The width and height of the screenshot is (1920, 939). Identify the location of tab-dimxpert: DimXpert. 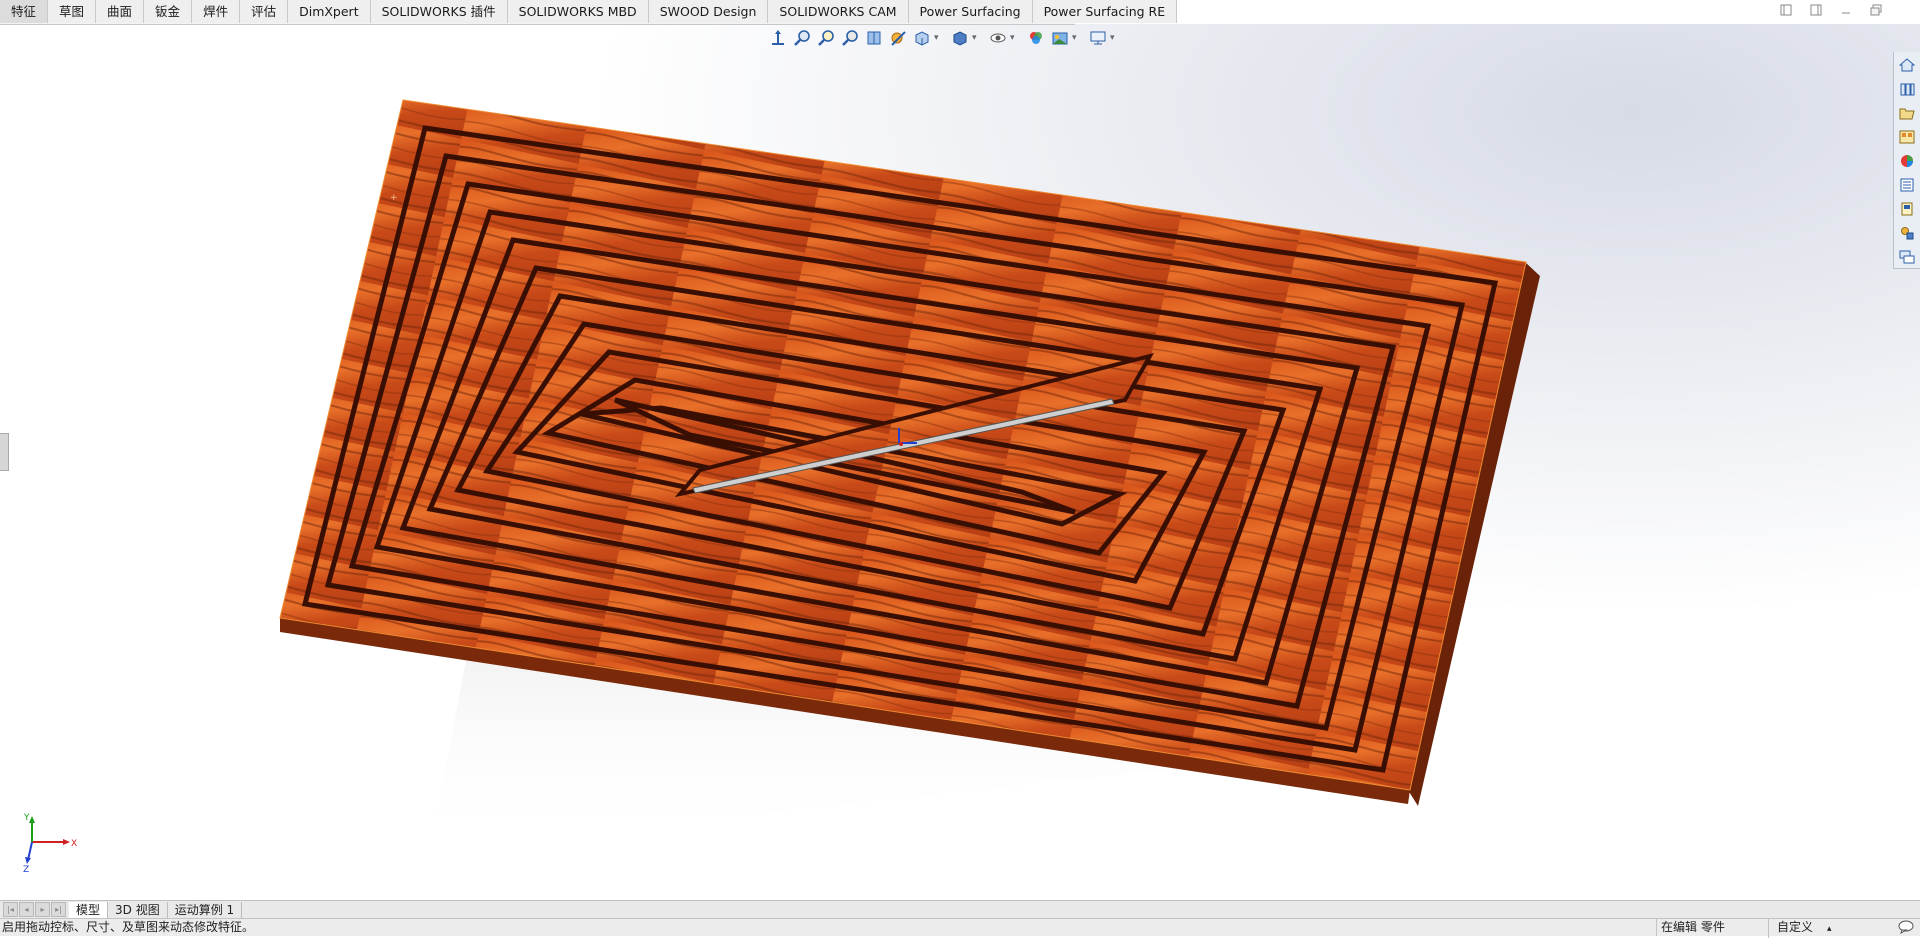
(329, 11).